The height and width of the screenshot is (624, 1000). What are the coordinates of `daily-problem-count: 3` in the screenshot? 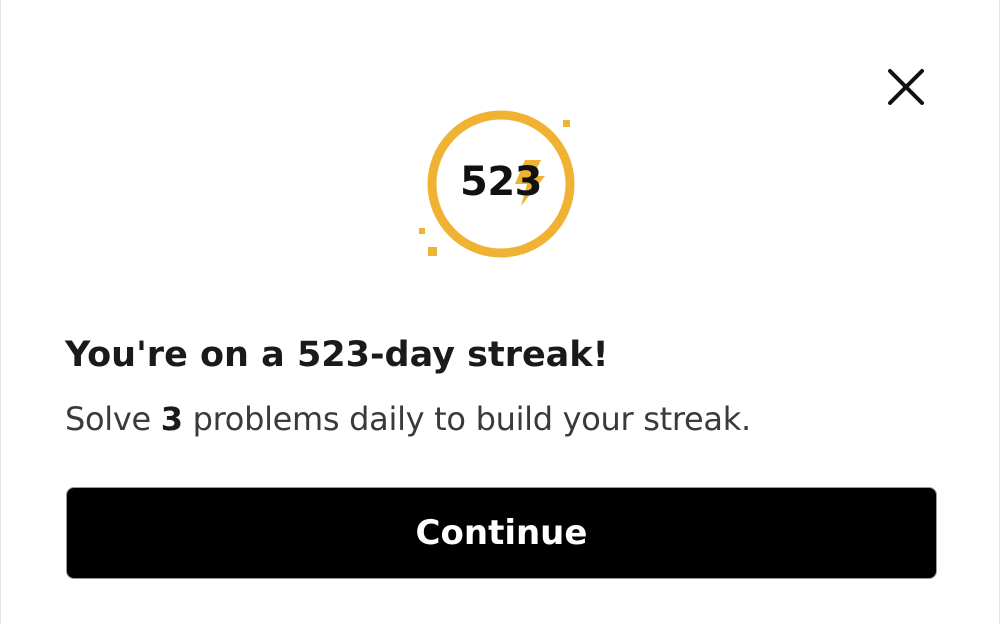 It's located at (171, 419).